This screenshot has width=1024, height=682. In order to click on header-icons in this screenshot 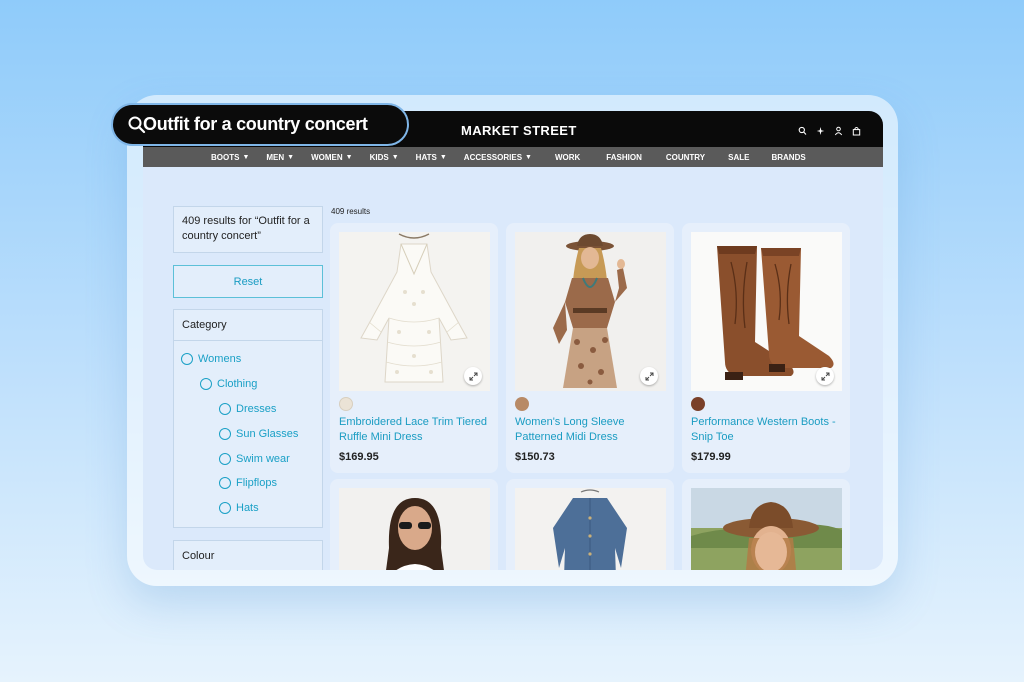, I will do `click(829, 129)`.